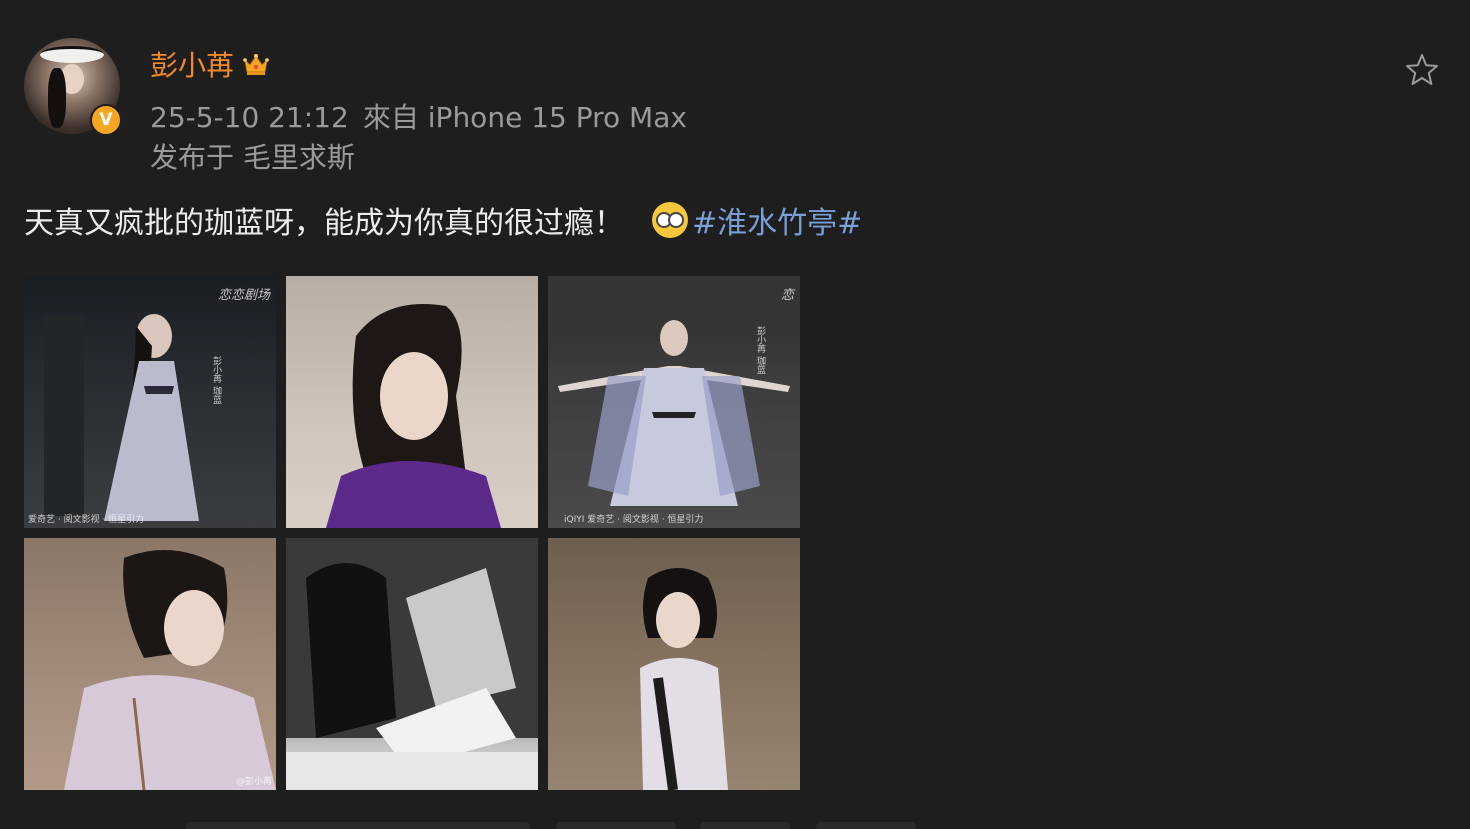 The width and height of the screenshot is (1470, 829). I want to click on hashtag-link: #淮水竹亭#, so click(777, 220).